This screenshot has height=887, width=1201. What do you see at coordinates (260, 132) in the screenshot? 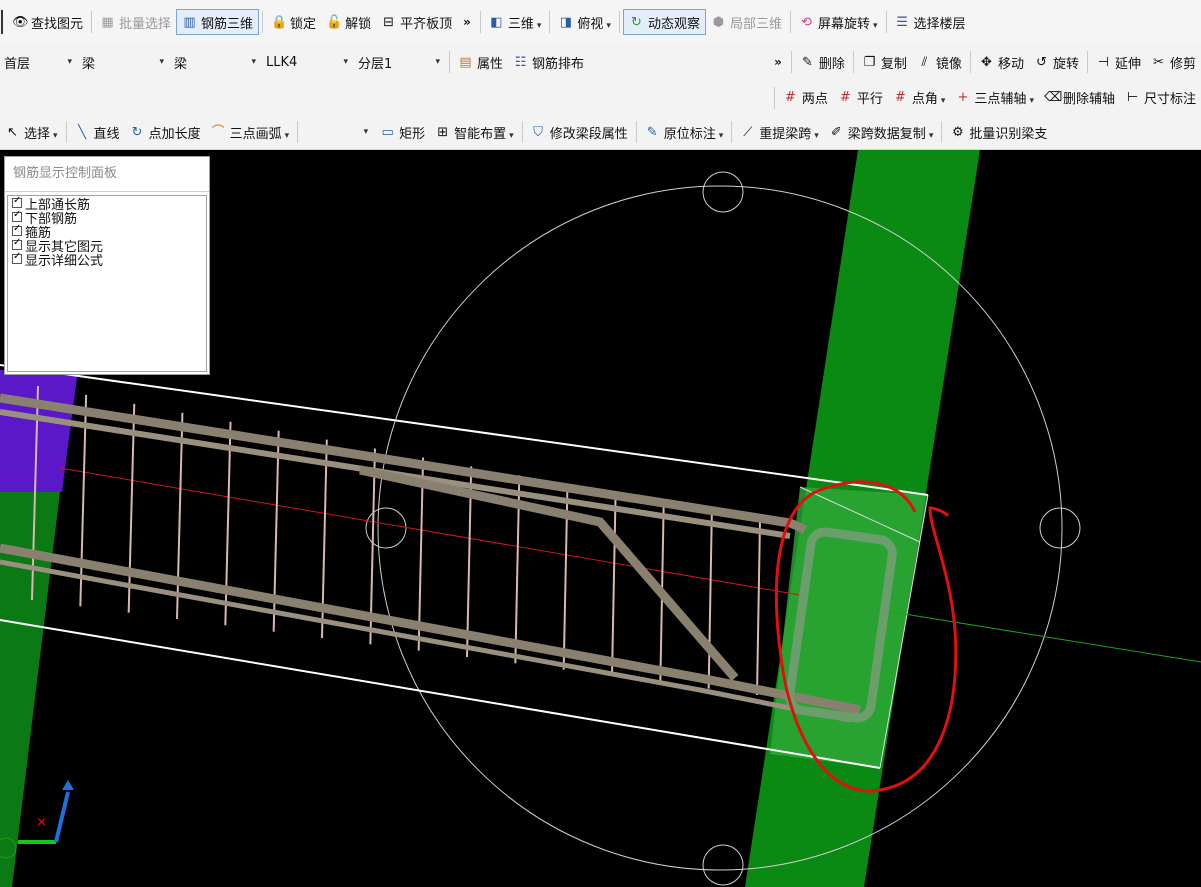
I see `button-label: 三点画弧` at bounding box center [260, 132].